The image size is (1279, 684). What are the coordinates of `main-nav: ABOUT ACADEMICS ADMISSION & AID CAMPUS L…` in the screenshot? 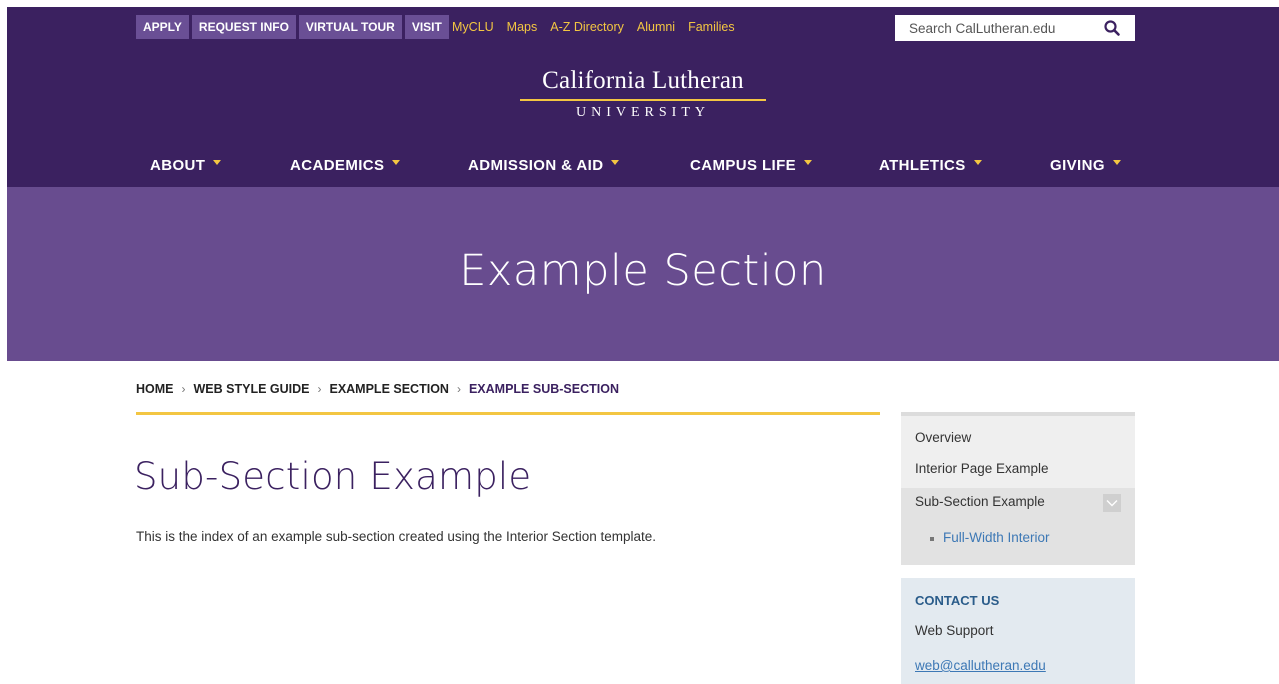 It's located at (643, 168).